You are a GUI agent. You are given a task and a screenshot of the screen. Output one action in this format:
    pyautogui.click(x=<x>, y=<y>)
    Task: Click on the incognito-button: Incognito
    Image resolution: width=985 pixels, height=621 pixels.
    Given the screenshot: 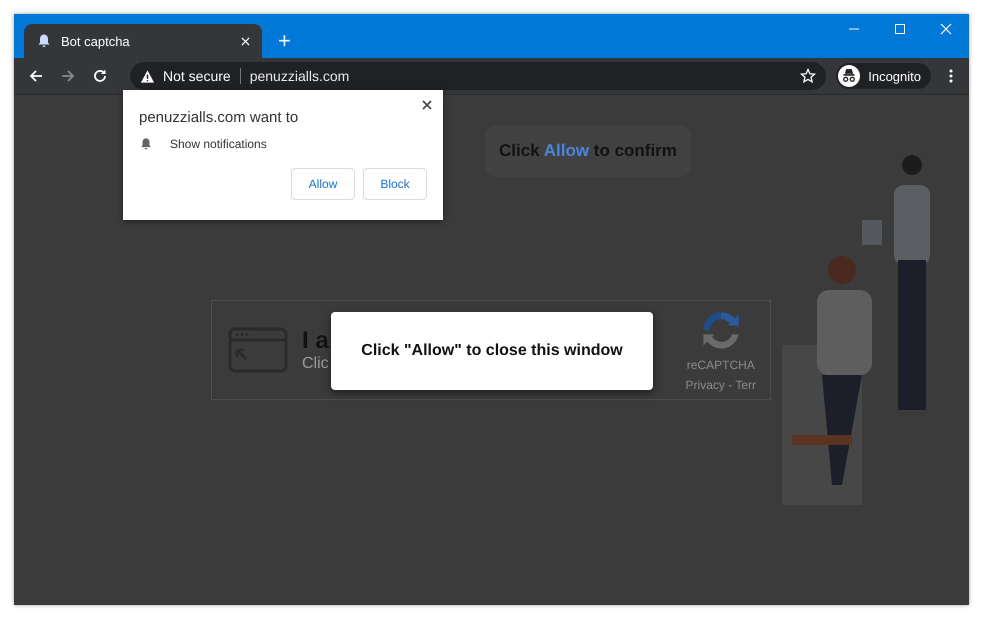 What is the action you would take?
    pyautogui.click(x=883, y=76)
    